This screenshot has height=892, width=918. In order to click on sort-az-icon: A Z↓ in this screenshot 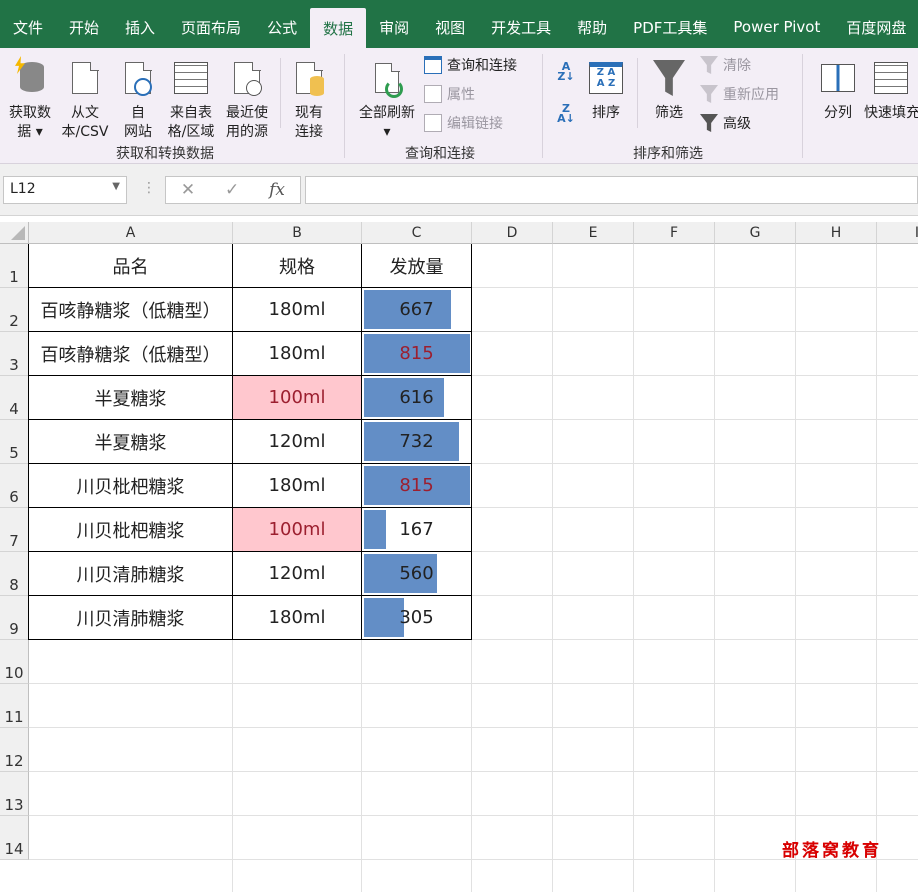, I will do `click(566, 71)`.